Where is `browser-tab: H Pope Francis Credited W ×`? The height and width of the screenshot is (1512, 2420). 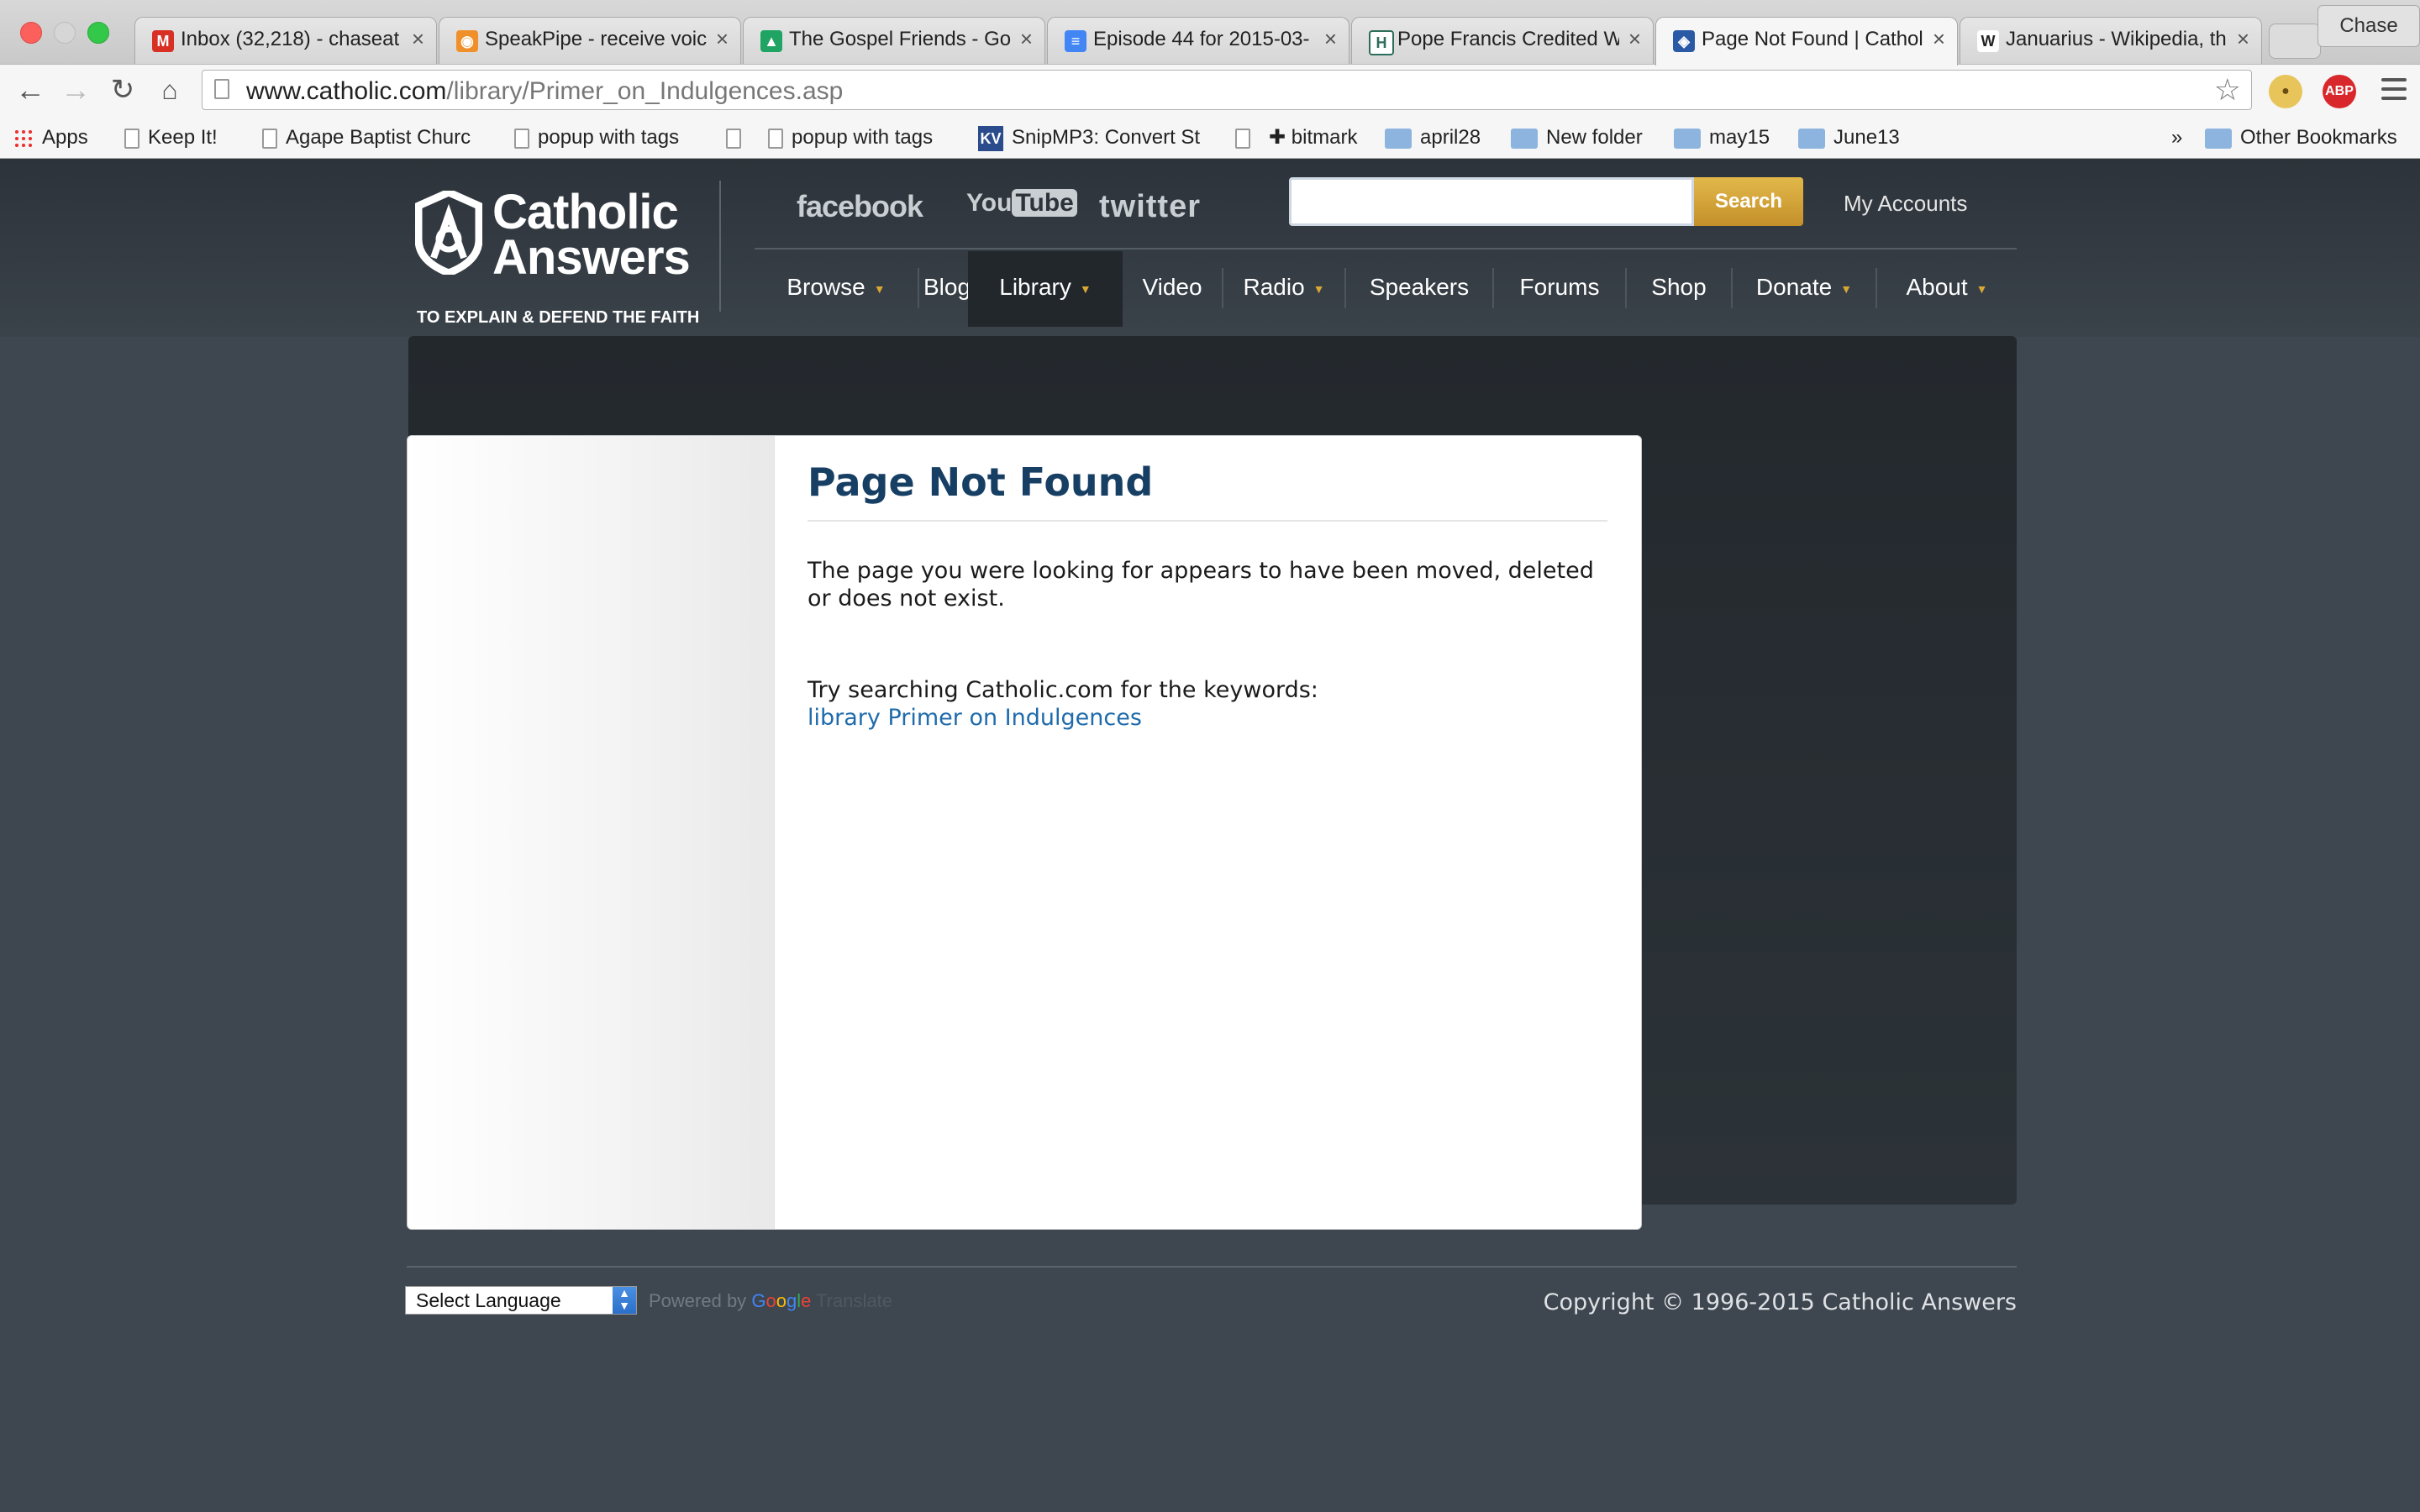 browser-tab: H Pope Francis Credited W × is located at coordinates (1502, 40).